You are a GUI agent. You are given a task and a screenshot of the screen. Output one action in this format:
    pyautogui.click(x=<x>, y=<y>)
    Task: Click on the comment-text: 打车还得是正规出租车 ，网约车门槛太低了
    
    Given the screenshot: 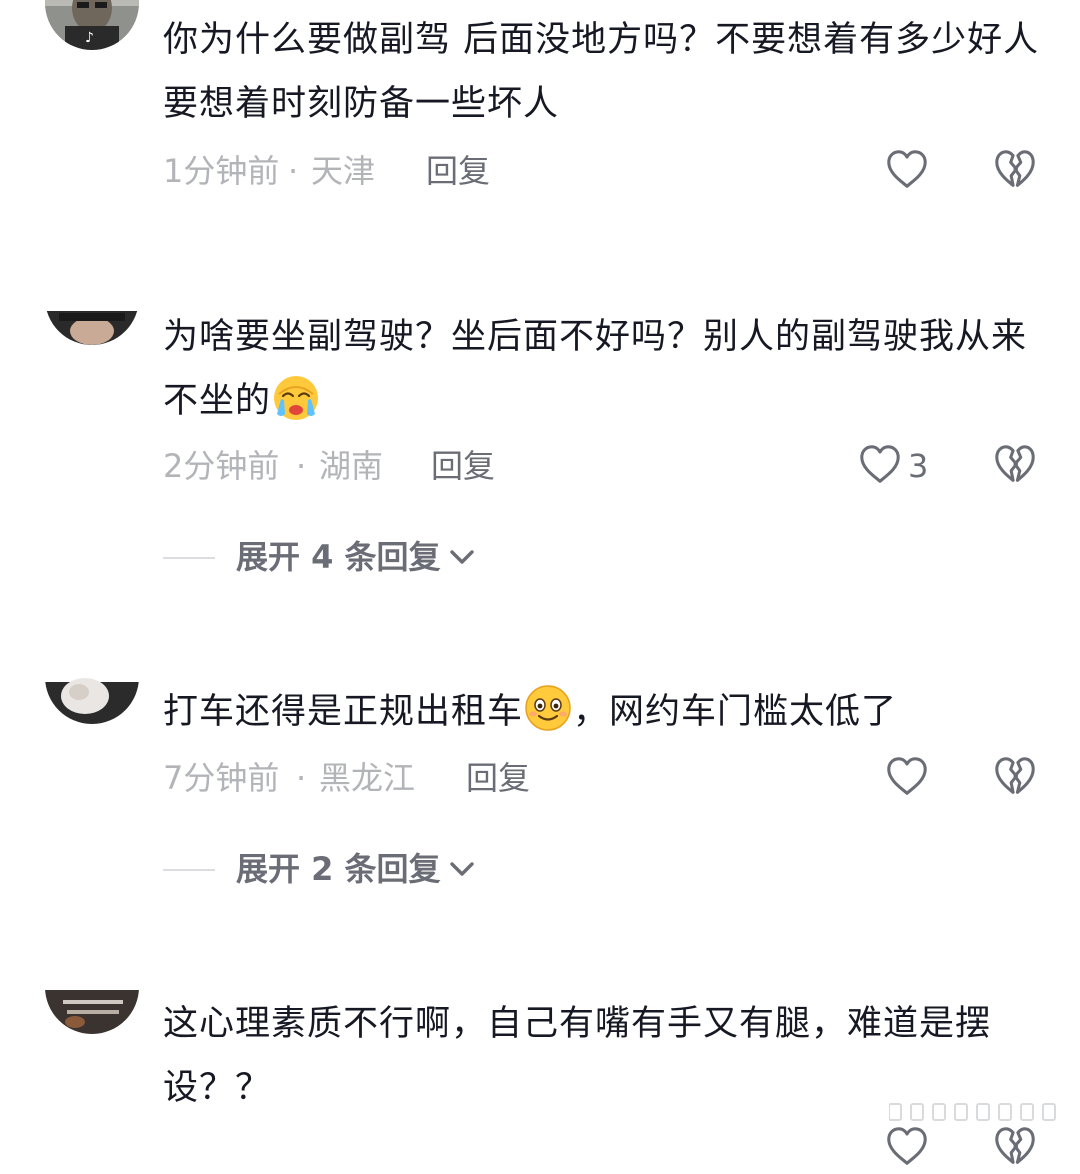 What is the action you would take?
    pyautogui.click(x=603, y=712)
    